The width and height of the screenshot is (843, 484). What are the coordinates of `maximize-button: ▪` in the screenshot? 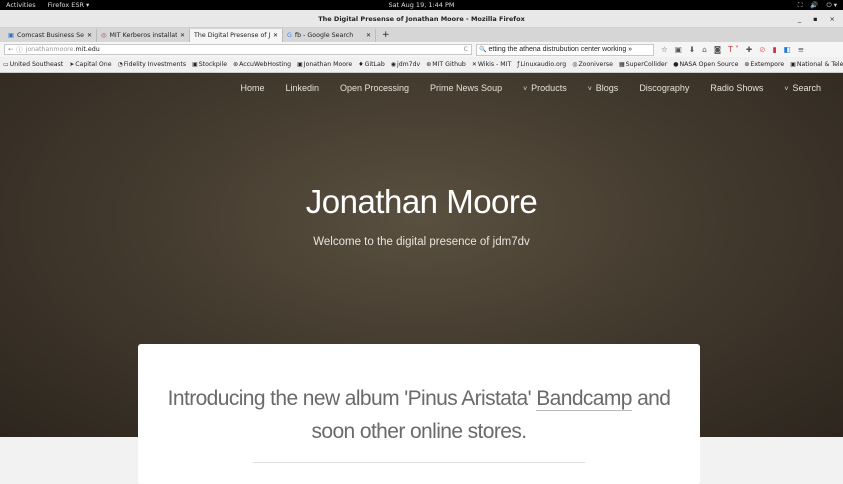 It's located at (815, 19).